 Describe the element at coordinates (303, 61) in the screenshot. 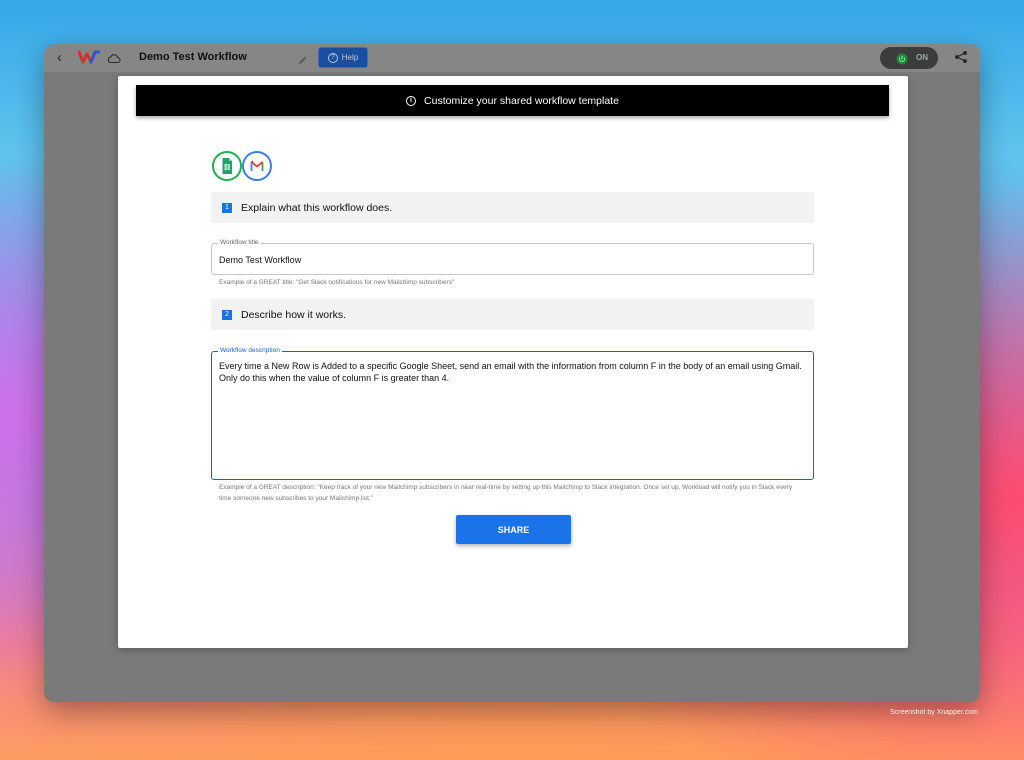

I see `edit-pencil-icon` at that location.